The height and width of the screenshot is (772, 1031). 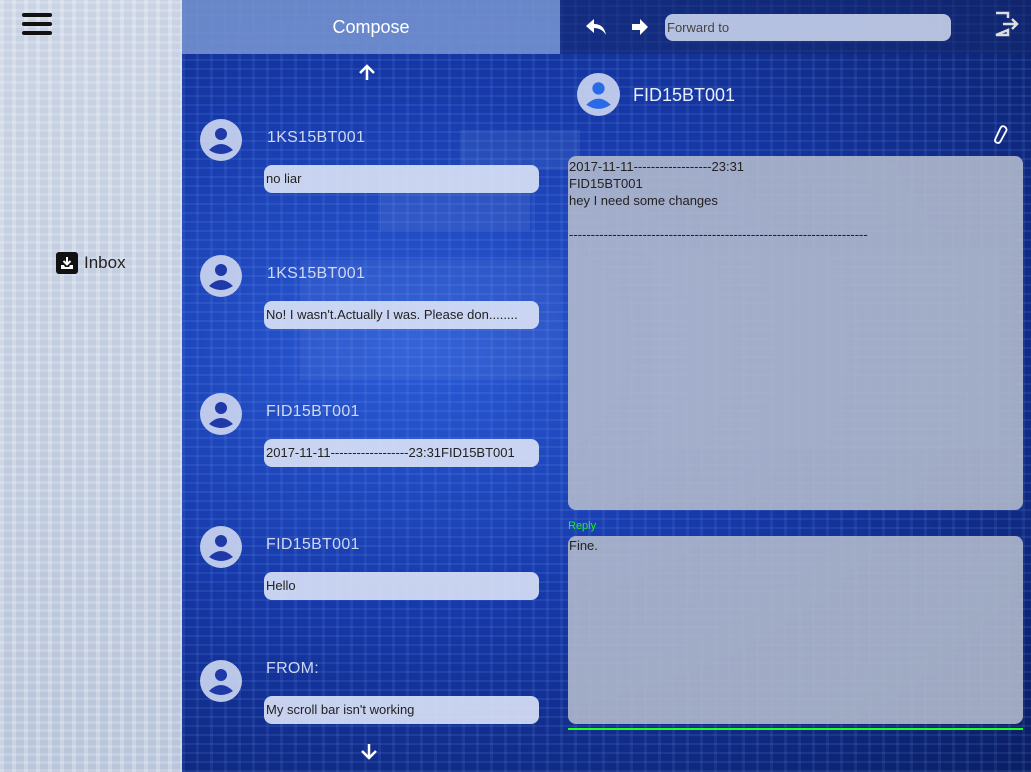 What do you see at coordinates (105, 262) in the screenshot?
I see `sidebar-item-label: Inbox` at bounding box center [105, 262].